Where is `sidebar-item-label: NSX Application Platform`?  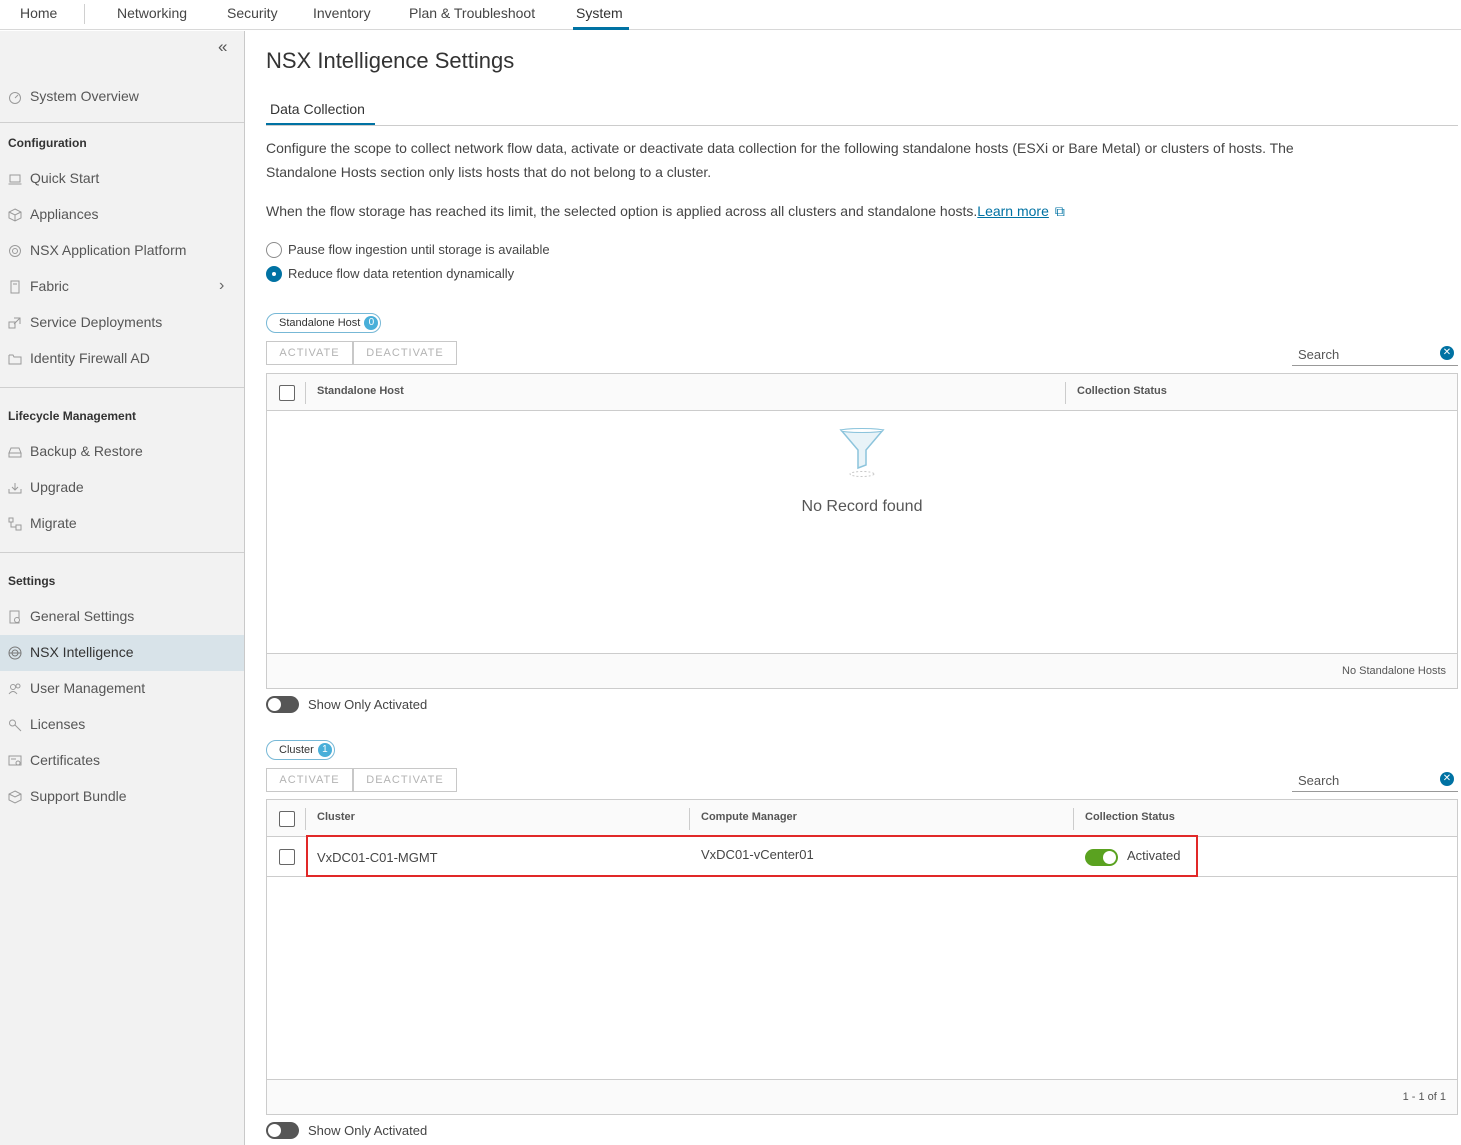
sidebar-item-label: NSX Application Platform is located at coordinates (108, 250).